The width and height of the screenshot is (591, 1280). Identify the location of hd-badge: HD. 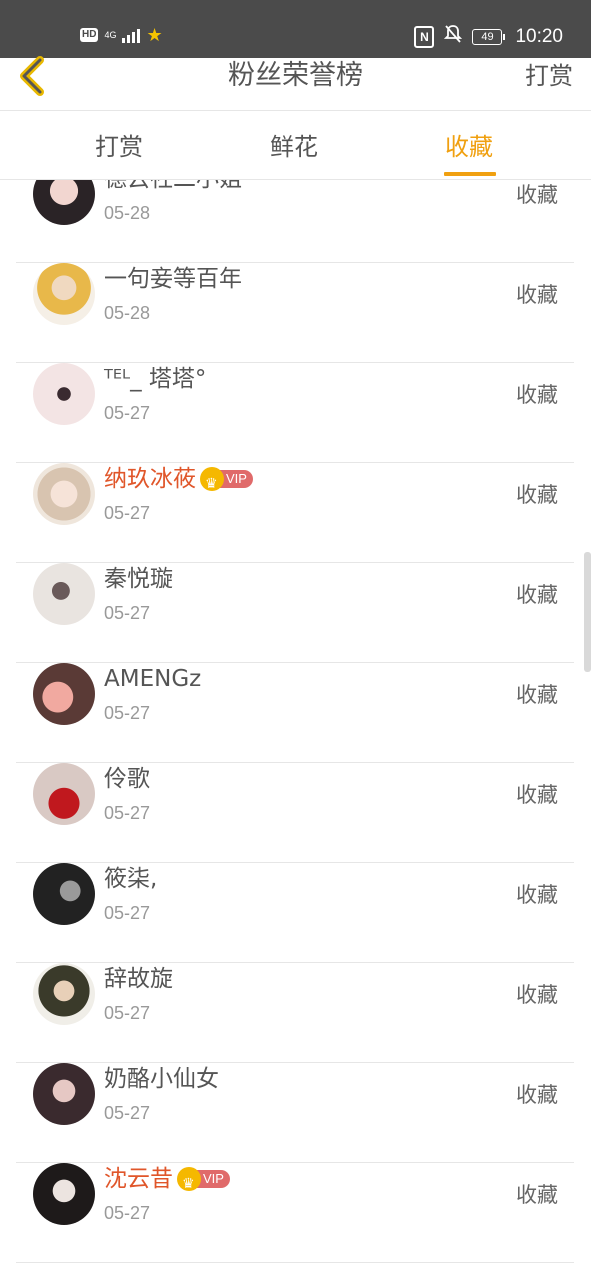
(89, 35).